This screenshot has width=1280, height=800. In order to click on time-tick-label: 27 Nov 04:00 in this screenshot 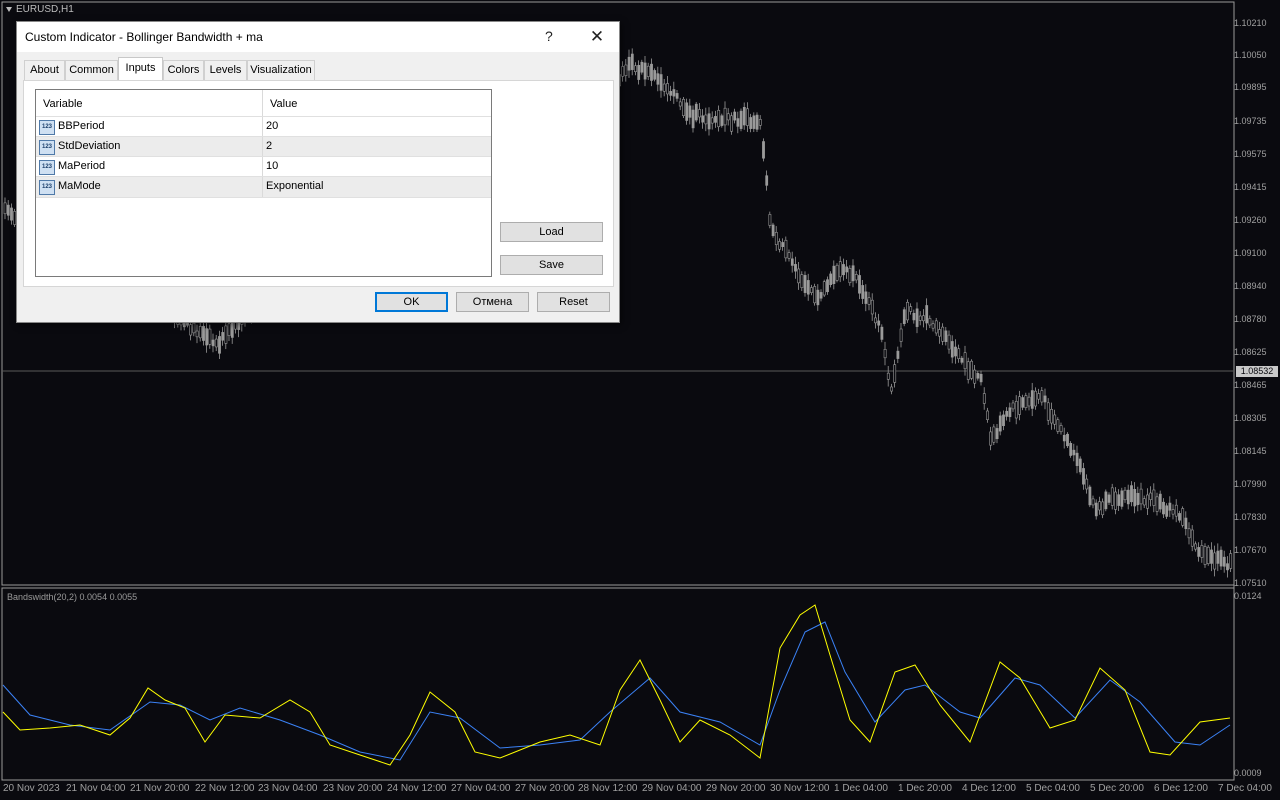, I will do `click(481, 788)`.